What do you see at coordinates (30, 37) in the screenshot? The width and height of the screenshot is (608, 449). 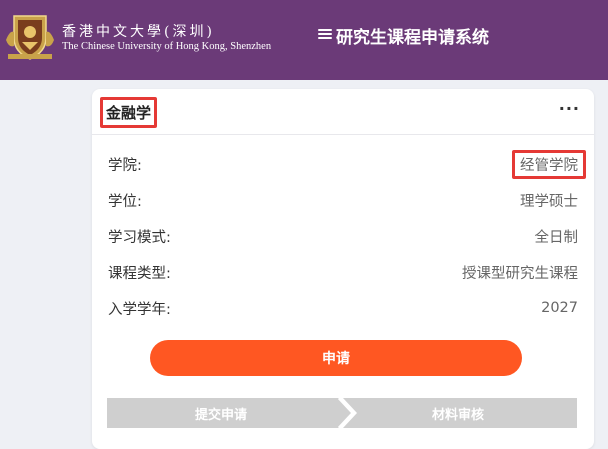 I see `university-logo` at bounding box center [30, 37].